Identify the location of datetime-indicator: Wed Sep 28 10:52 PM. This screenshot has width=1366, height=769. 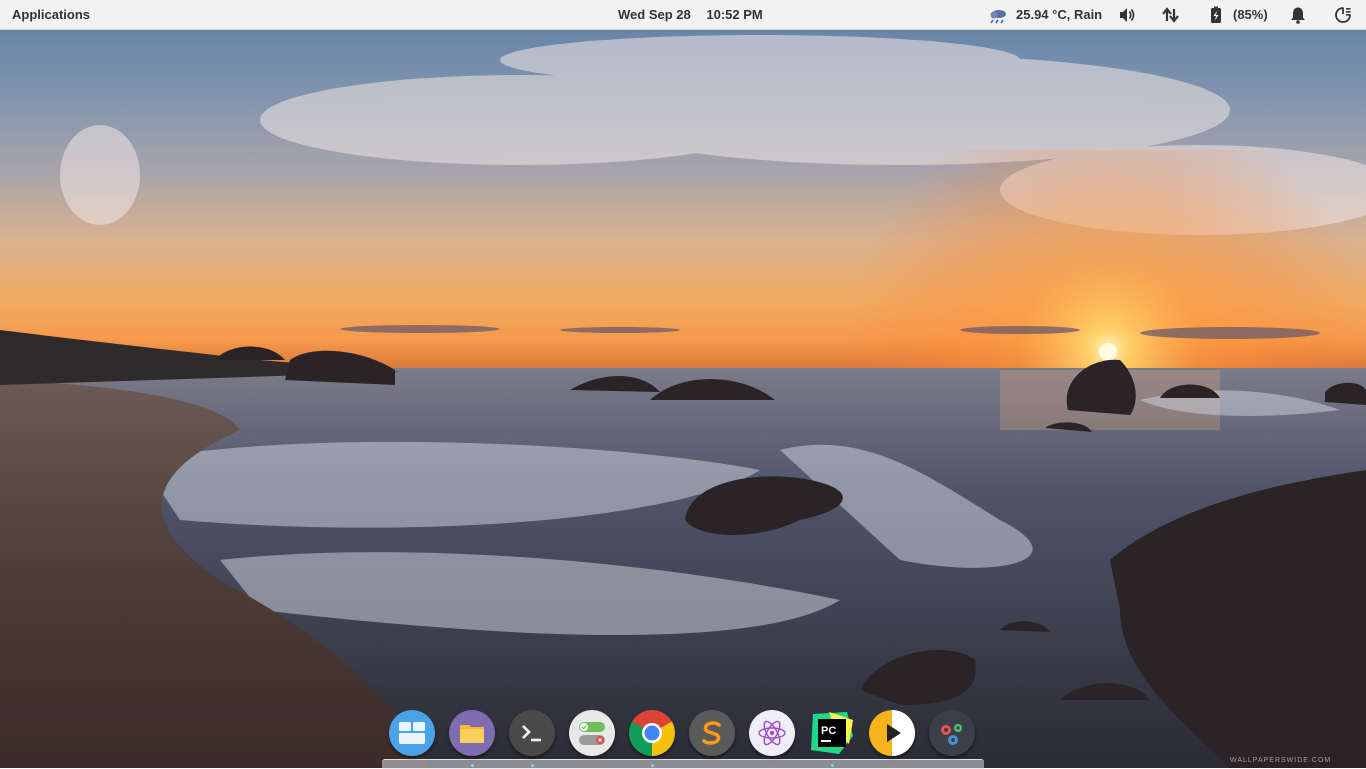
(690, 14).